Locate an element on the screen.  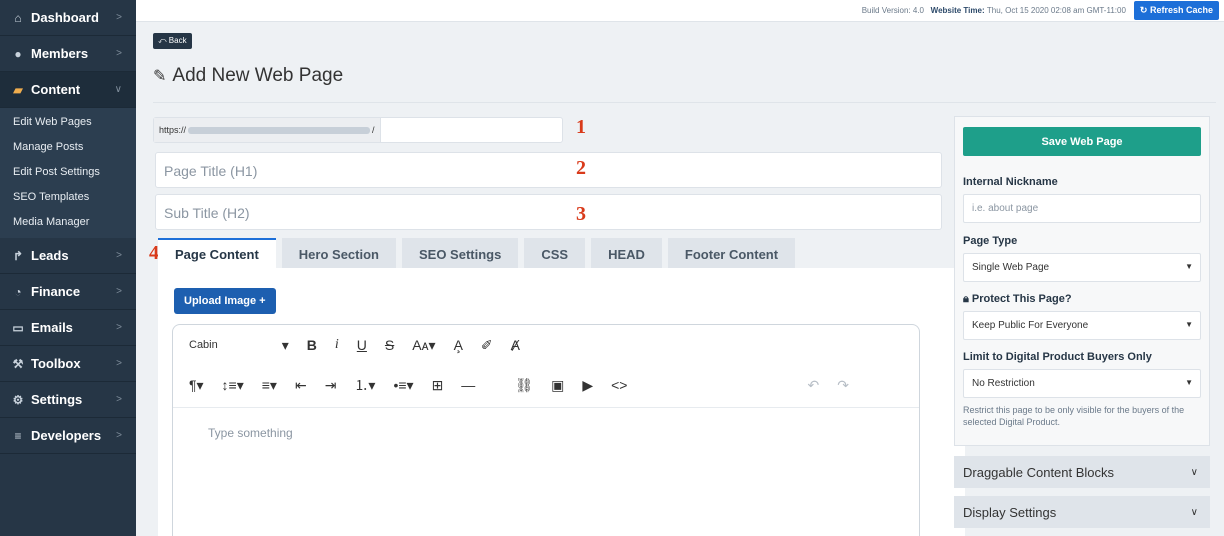
build-version-value: 4.0 is located at coordinates (918, 10).